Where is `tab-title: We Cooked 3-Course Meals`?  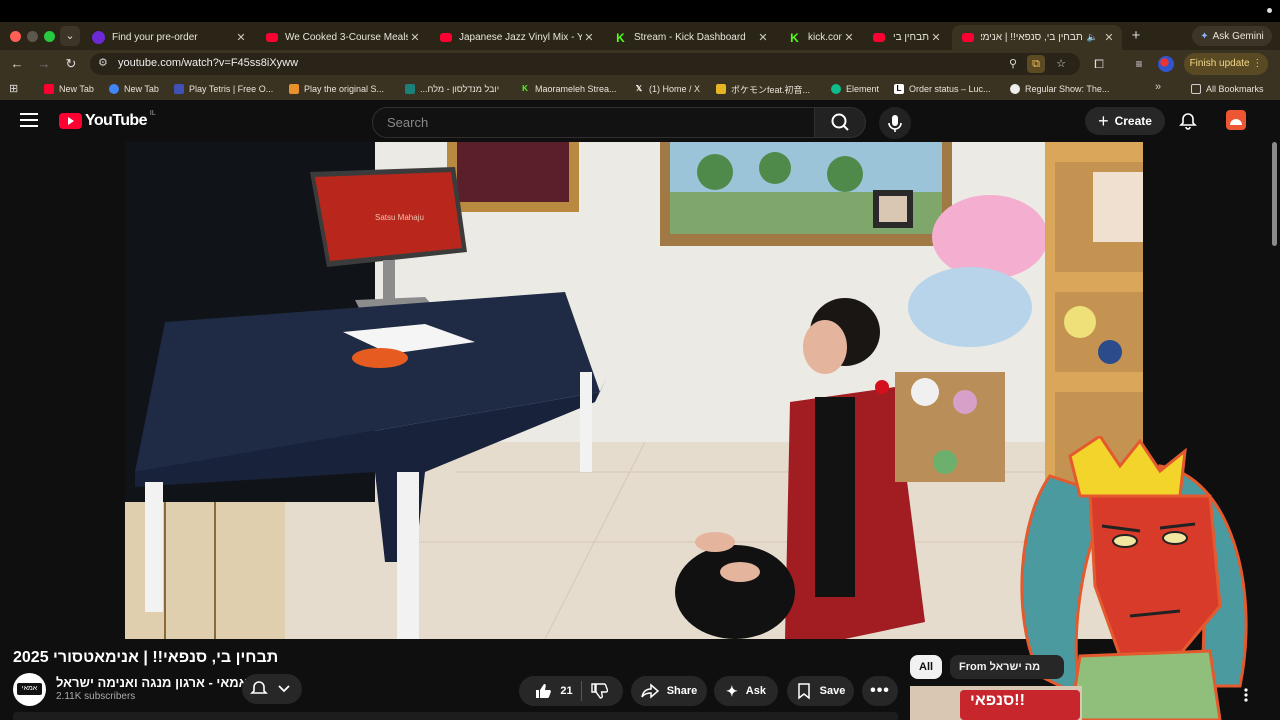
tab-title: We Cooked 3-Course Meals is located at coordinates (346, 37).